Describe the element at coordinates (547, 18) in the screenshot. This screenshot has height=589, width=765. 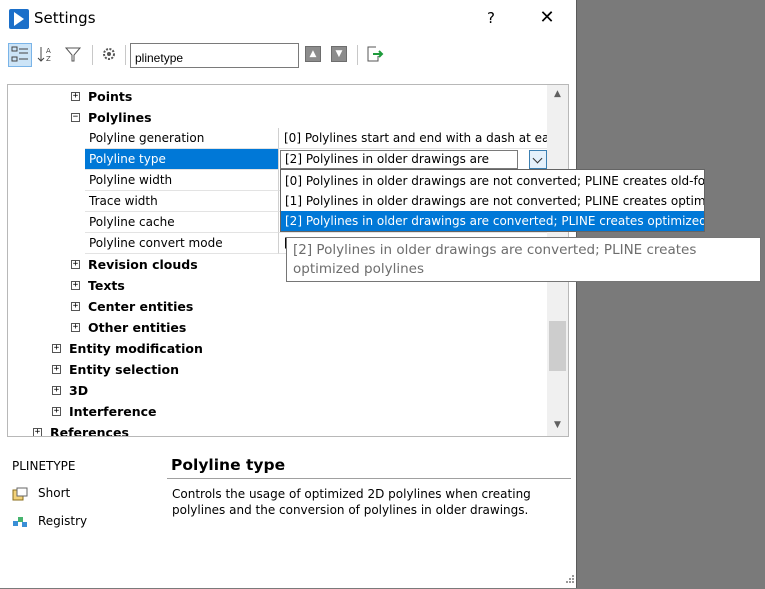
I see `close-button: ✕` at that location.